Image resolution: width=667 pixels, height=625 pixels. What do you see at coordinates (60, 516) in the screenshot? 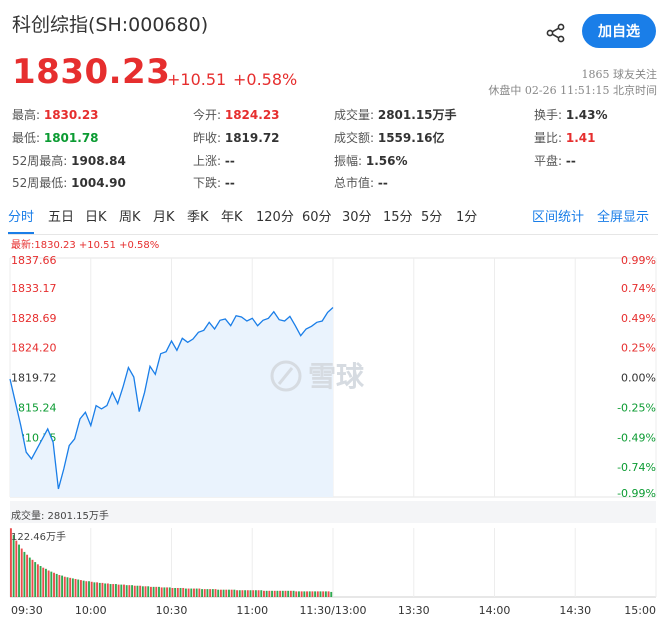
I see `volume-label: 成交量: 2801.15万手` at bounding box center [60, 516].